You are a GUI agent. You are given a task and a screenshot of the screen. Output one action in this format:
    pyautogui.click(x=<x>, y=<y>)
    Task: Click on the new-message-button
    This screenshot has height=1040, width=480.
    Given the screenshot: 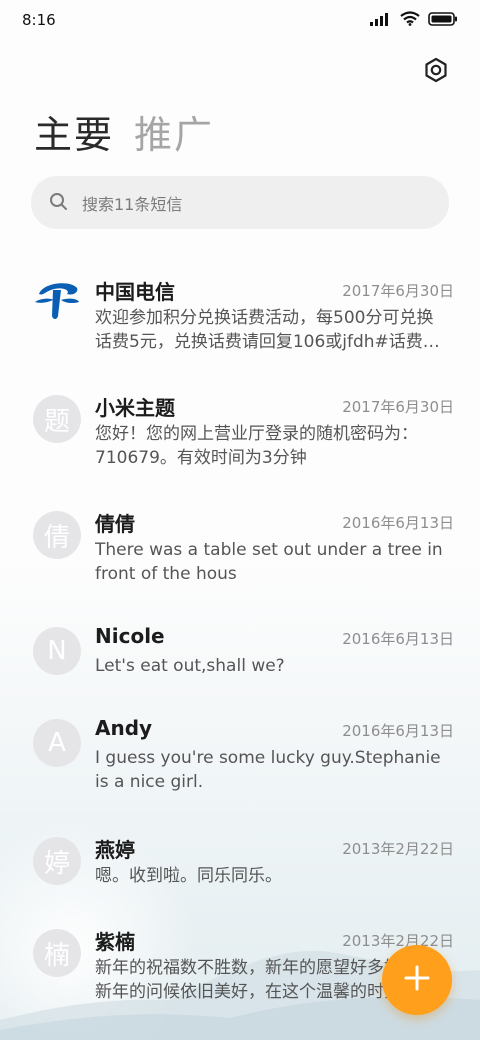 What is the action you would take?
    pyautogui.click(x=417, y=980)
    